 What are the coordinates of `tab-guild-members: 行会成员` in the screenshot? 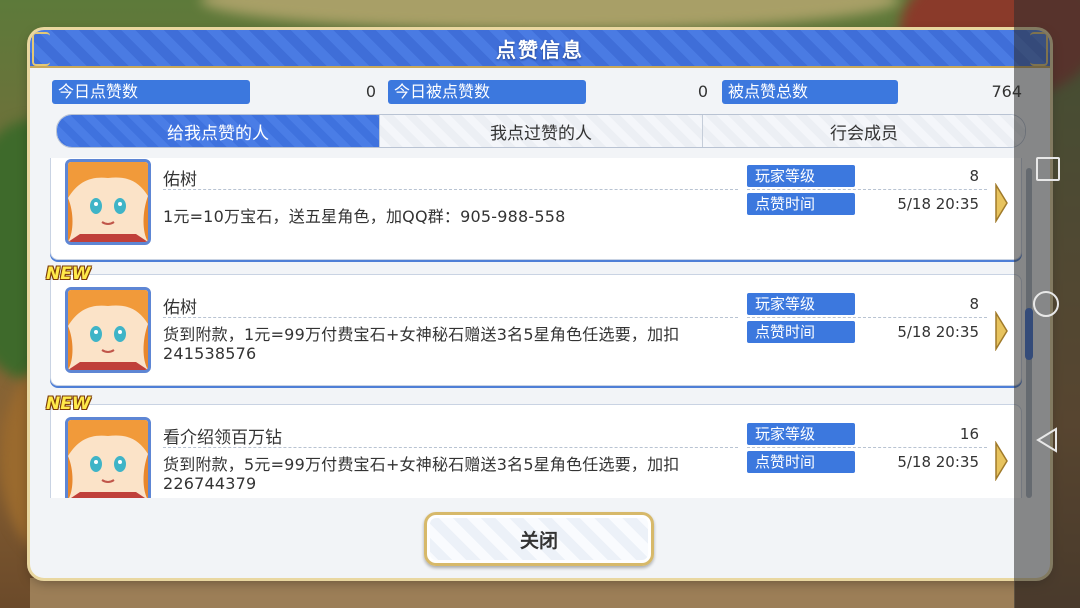 It's located at (863, 131).